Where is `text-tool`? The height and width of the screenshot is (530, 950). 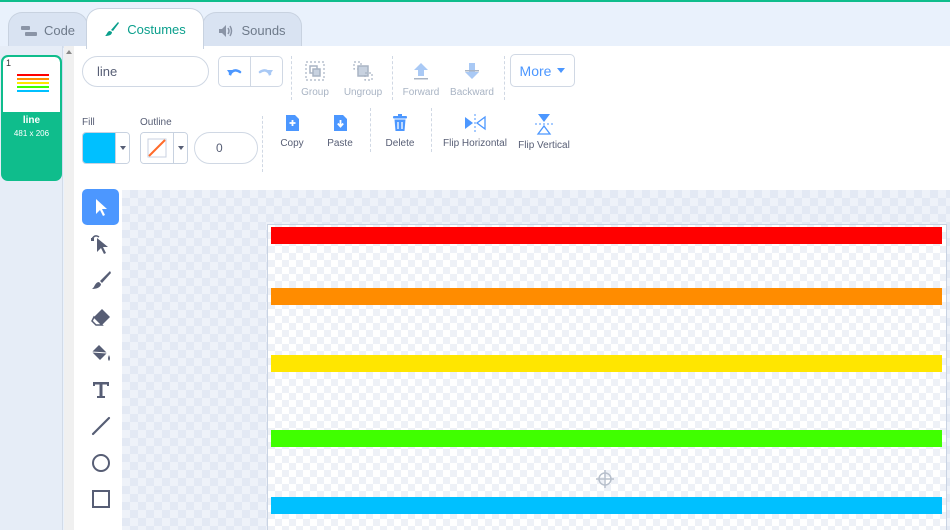
text-tool is located at coordinates (100, 390).